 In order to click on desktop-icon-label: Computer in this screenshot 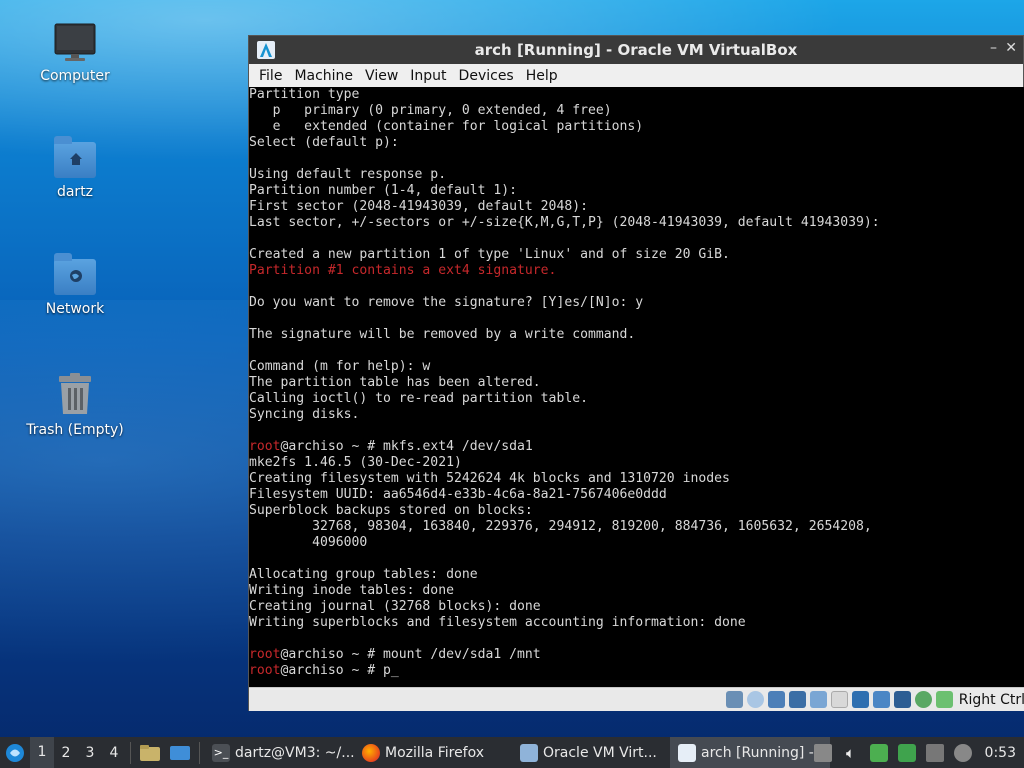, I will do `click(75, 76)`.